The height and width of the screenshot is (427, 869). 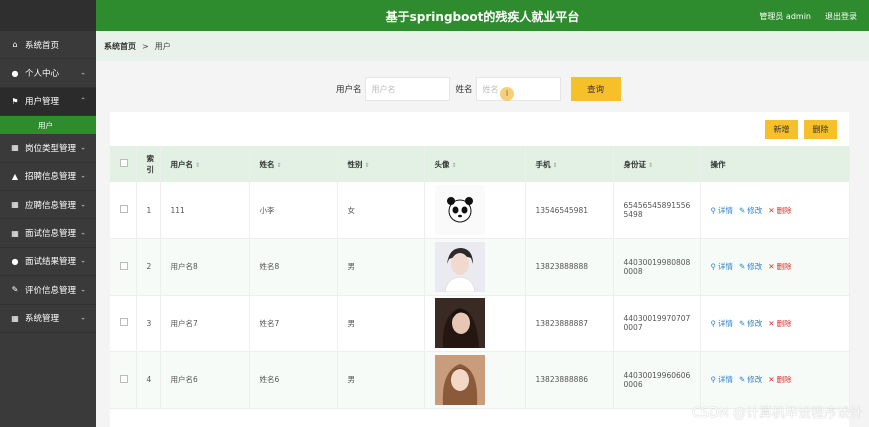 What do you see at coordinates (785, 16) in the screenshot?
I see `admin-label: 管理员 admin` at bounding box center [785, 16].